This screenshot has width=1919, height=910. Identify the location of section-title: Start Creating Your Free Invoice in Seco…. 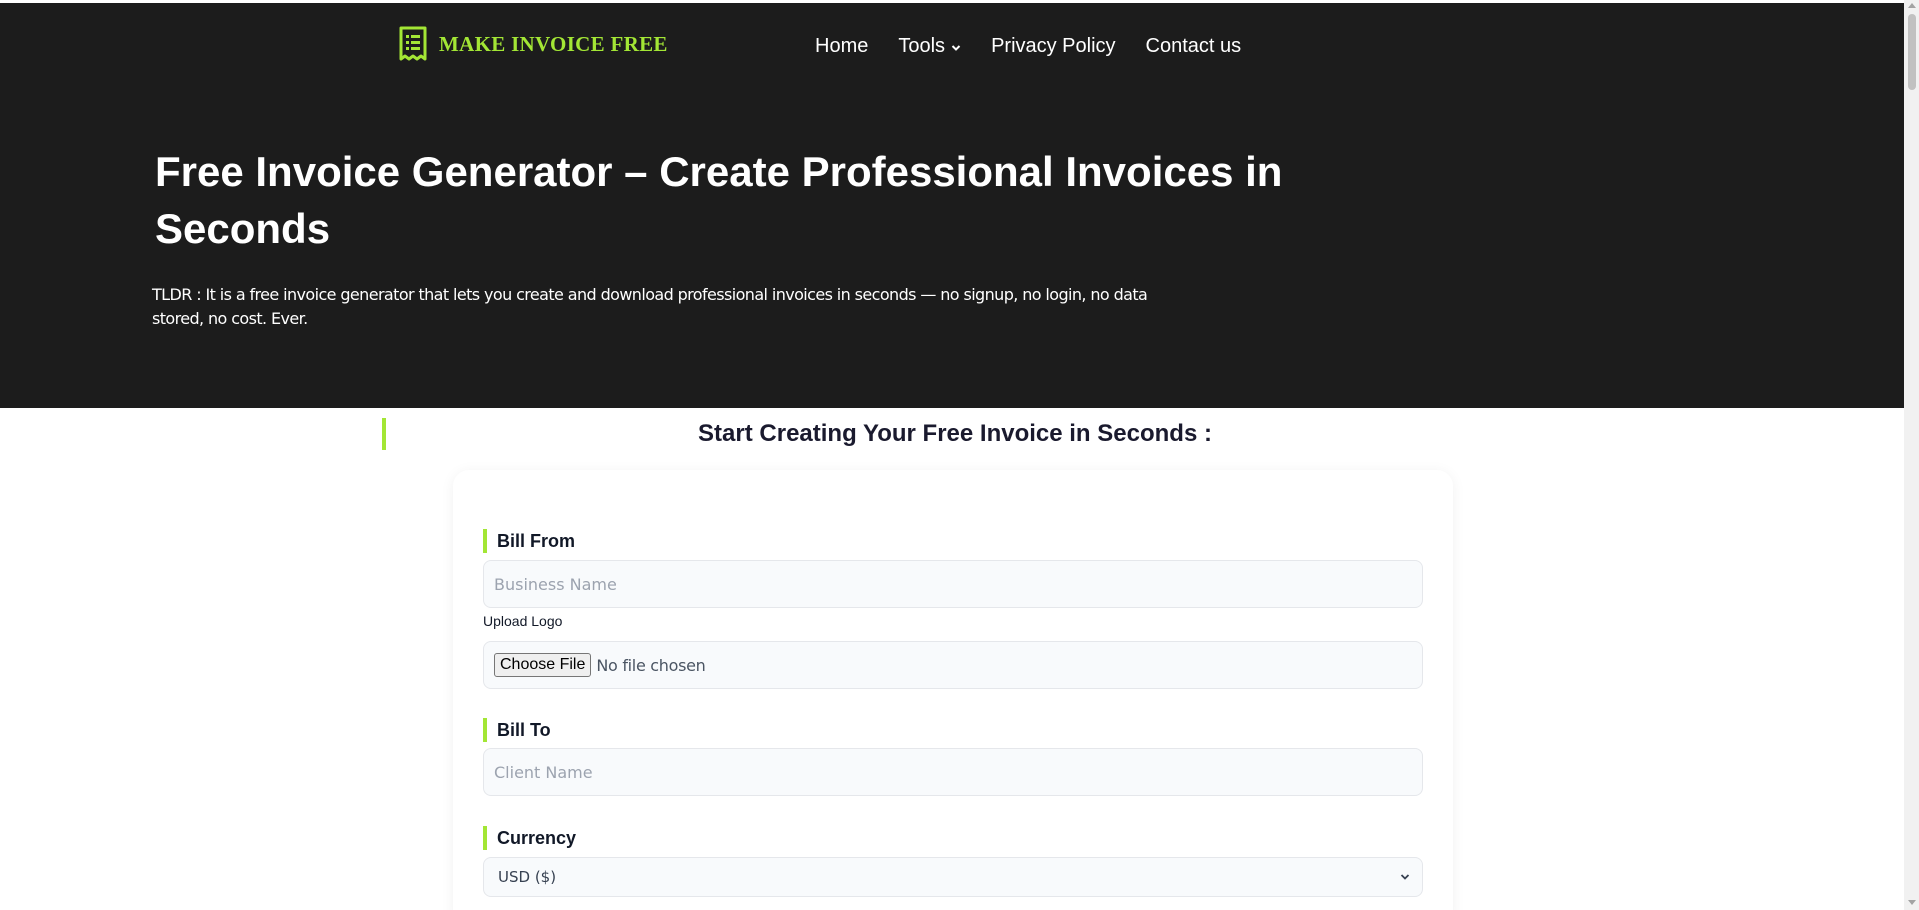
(955, 433).